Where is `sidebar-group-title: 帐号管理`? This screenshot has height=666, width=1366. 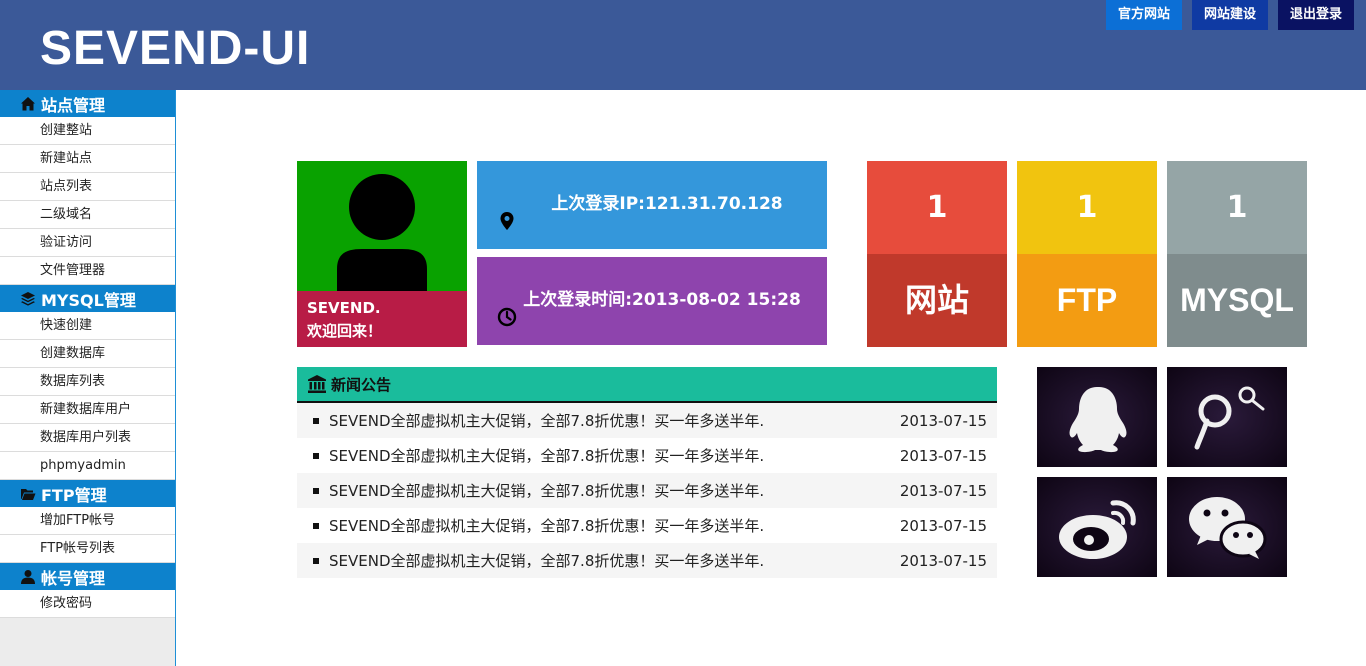
sidebar-group-title: 帐号管理 is located at coordinates (73, 578).